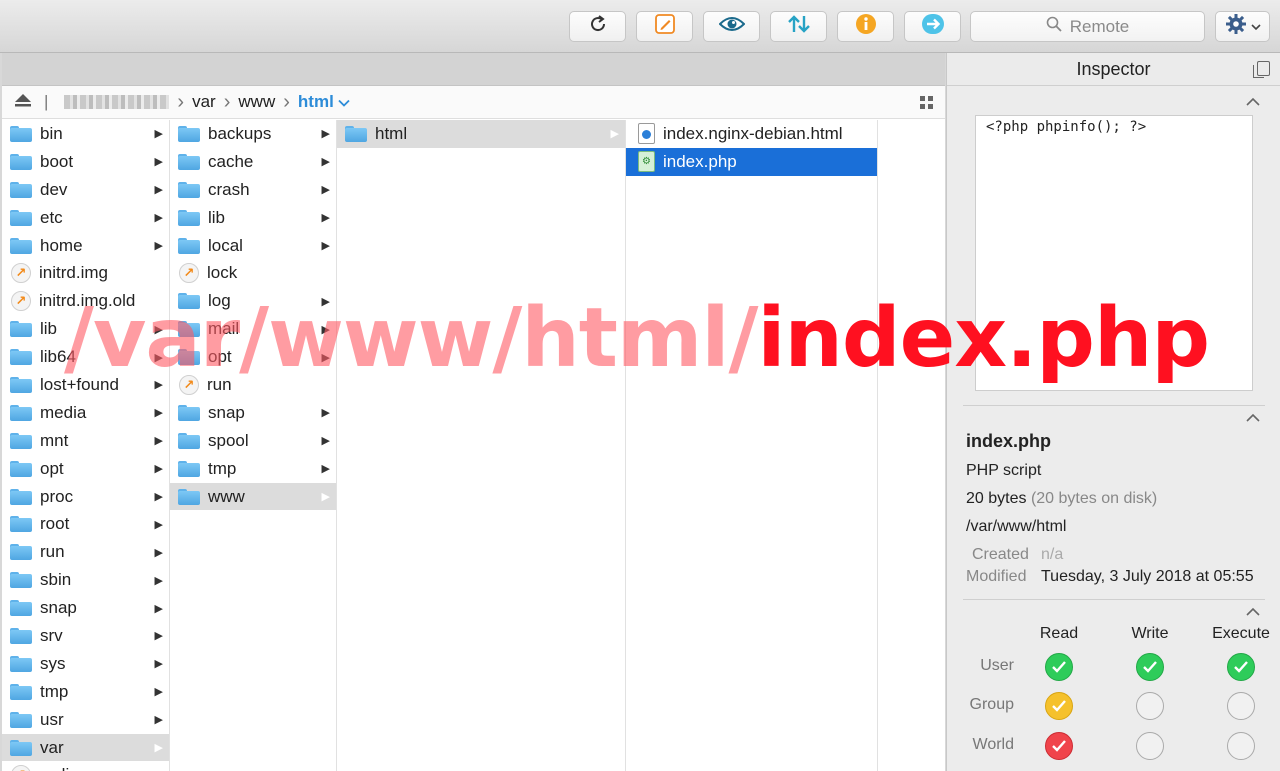 Image resolution: width=1280 pixels, height=771 pixels. What do you see at coordinates (217, 217) in the screenshot?
I see `item-name: lib` at bounding box center [217, 217].